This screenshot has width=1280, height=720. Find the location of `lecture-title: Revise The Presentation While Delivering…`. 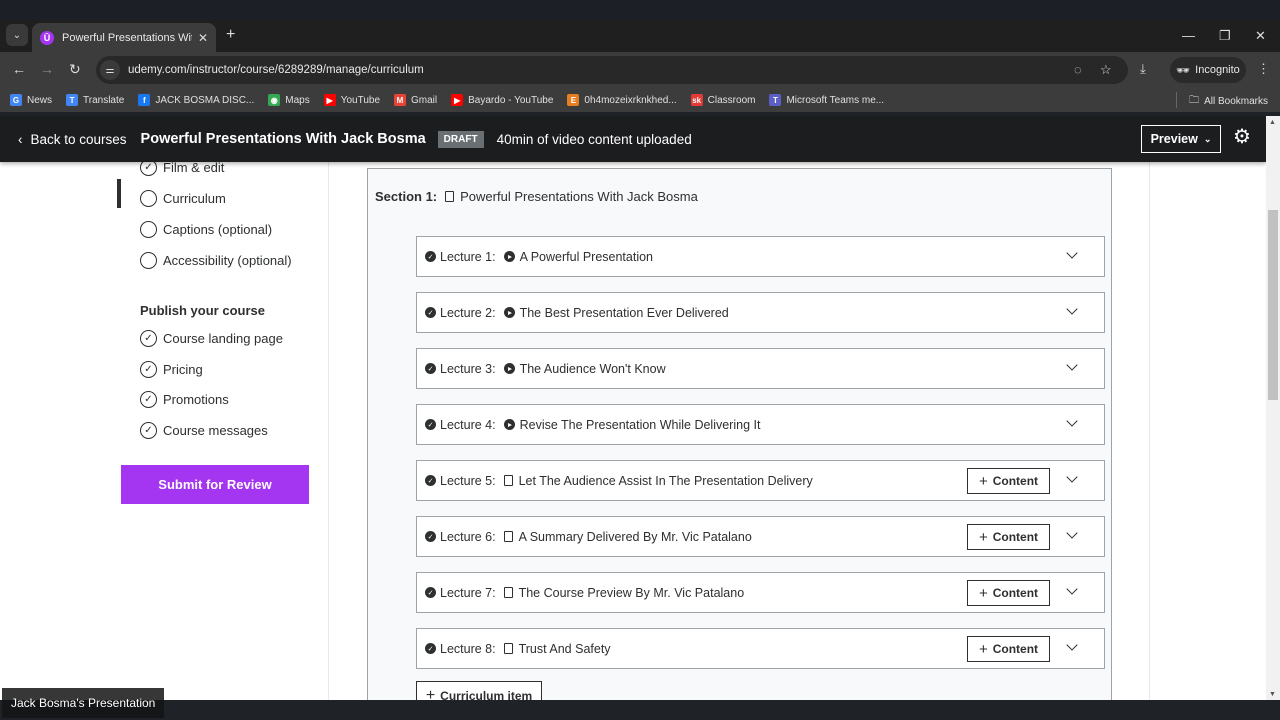

lecture-title: Revise The Presentation While Delivering… is located at coordinates (640, 425).